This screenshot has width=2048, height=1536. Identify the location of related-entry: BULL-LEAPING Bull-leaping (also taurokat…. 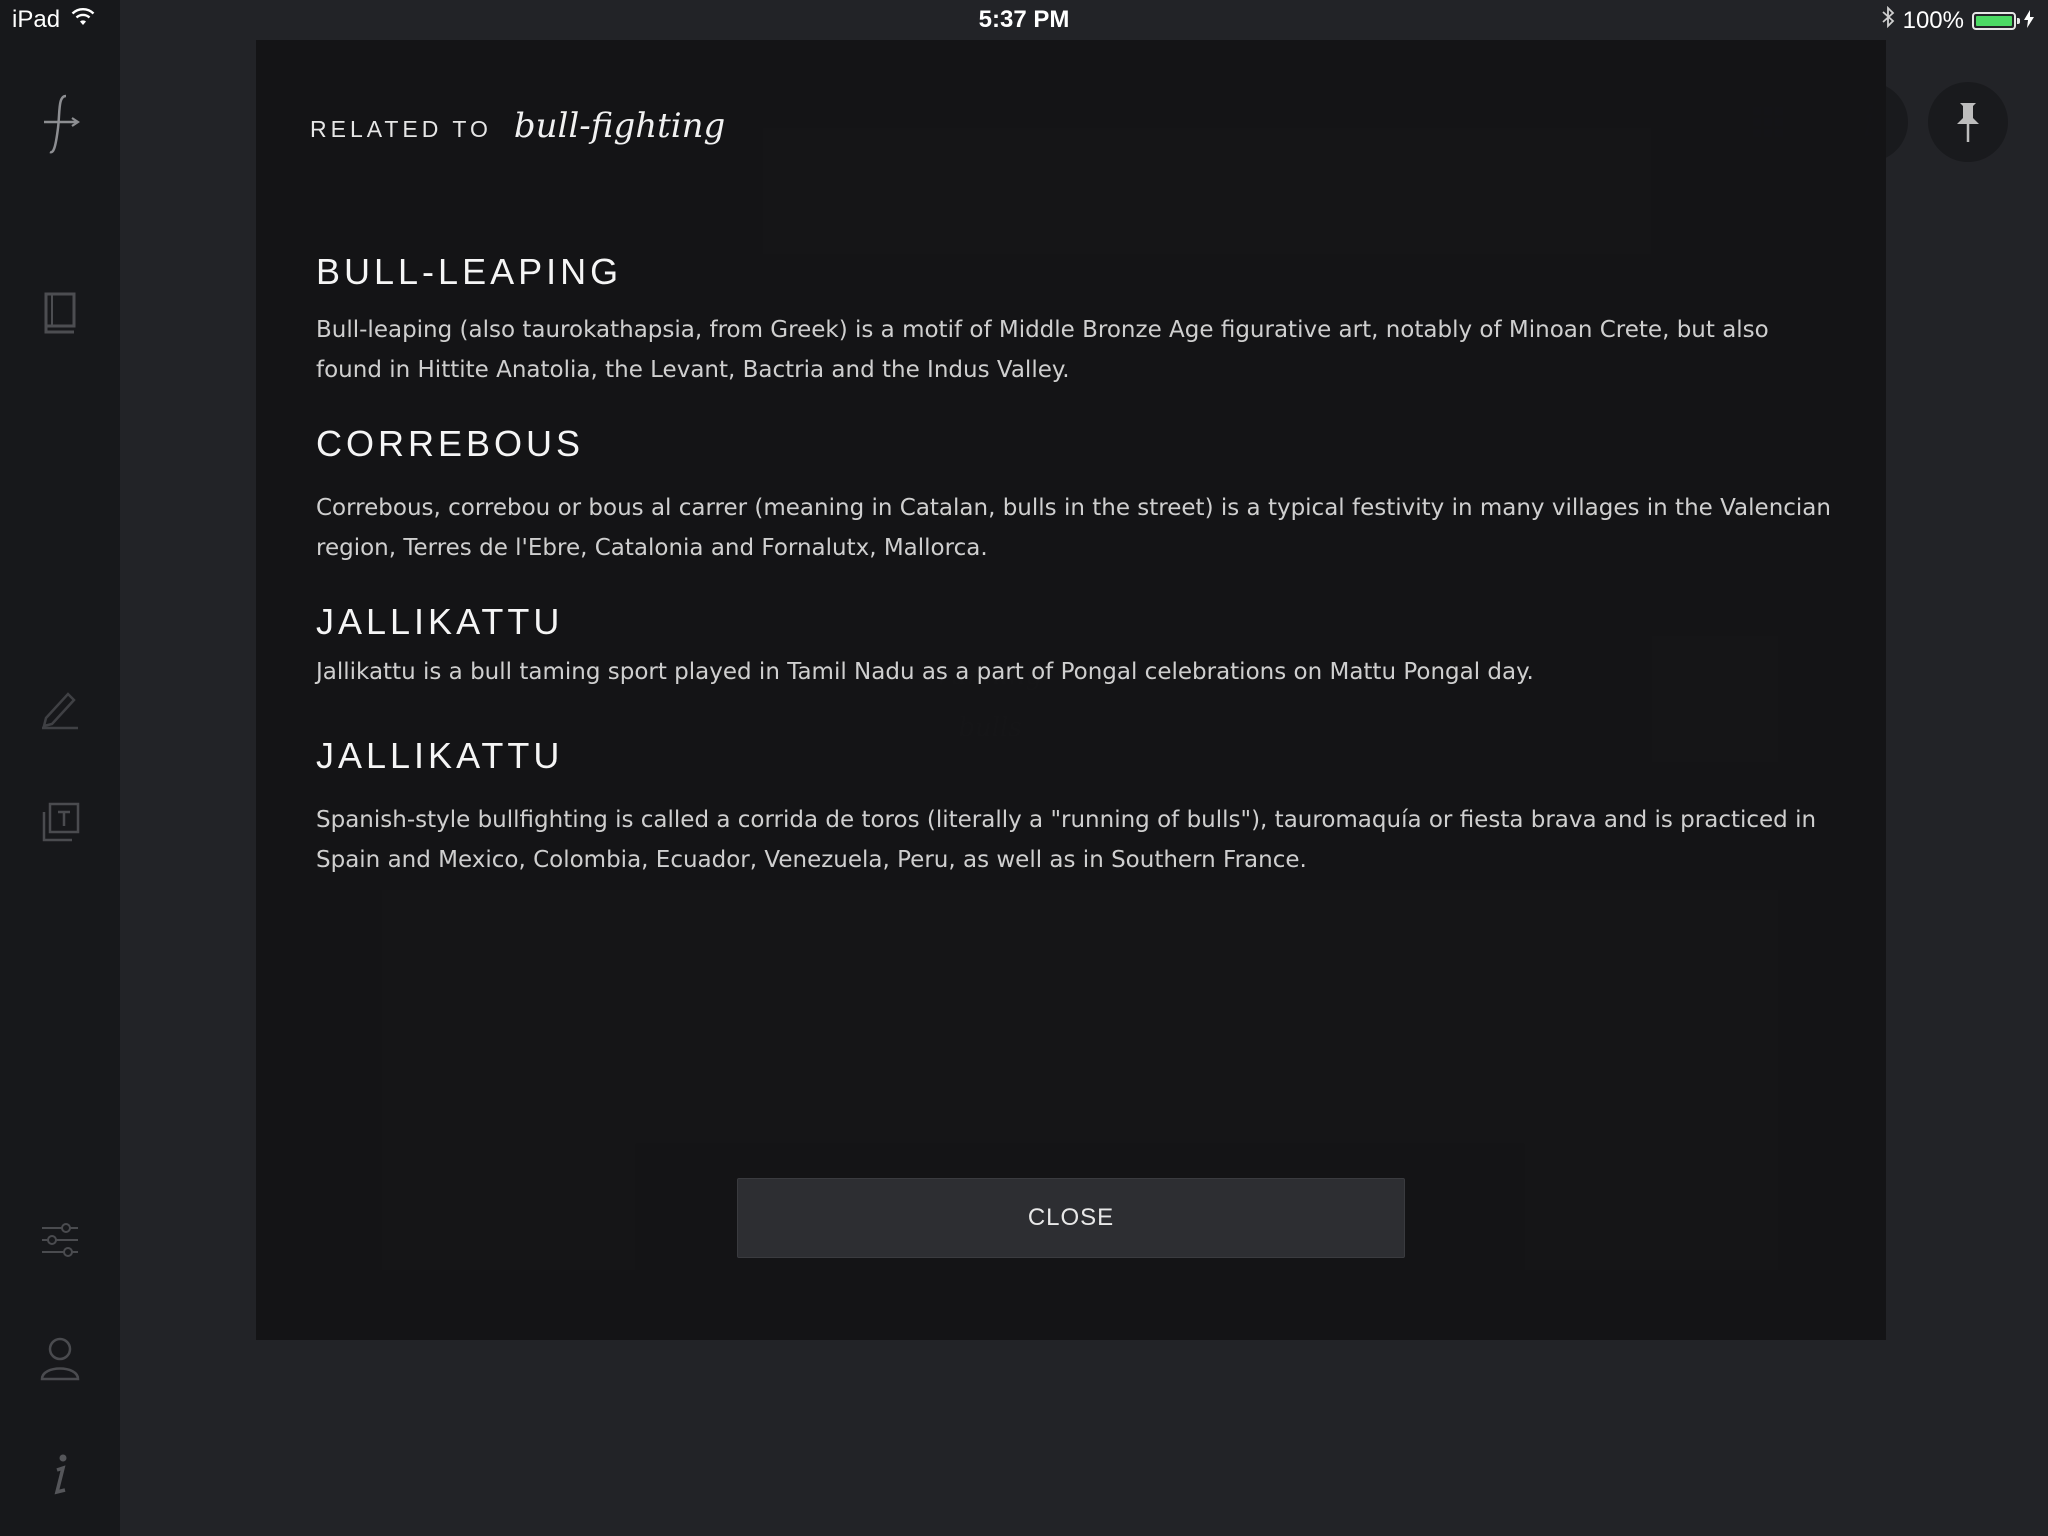
(1076, 320).